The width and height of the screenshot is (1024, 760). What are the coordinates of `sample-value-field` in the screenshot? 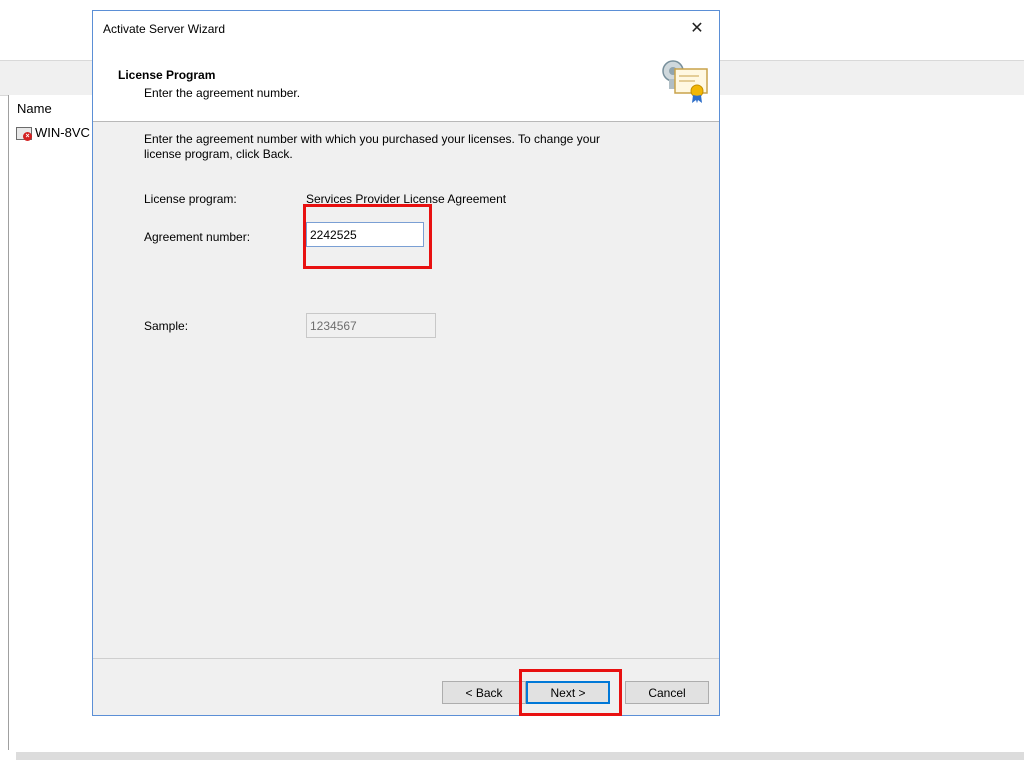 It's located at (371, 325).